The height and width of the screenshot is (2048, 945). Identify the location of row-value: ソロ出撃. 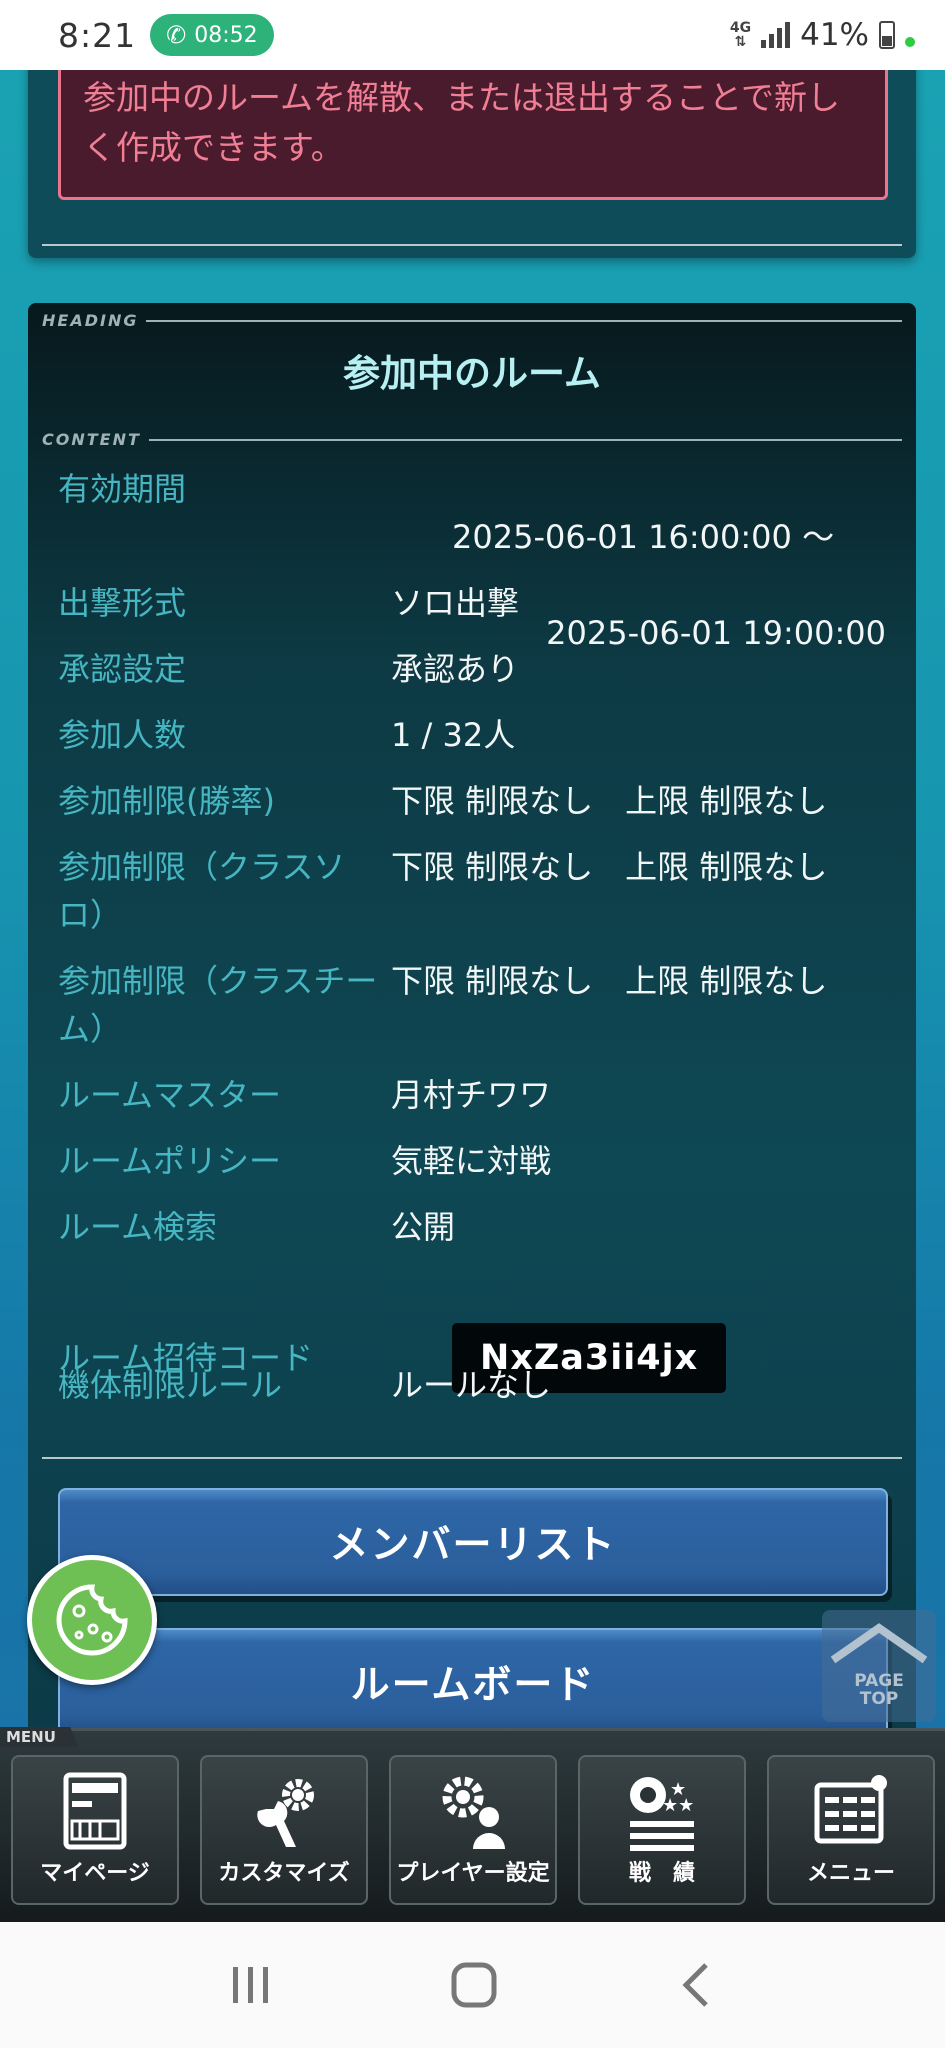
(455, 603).